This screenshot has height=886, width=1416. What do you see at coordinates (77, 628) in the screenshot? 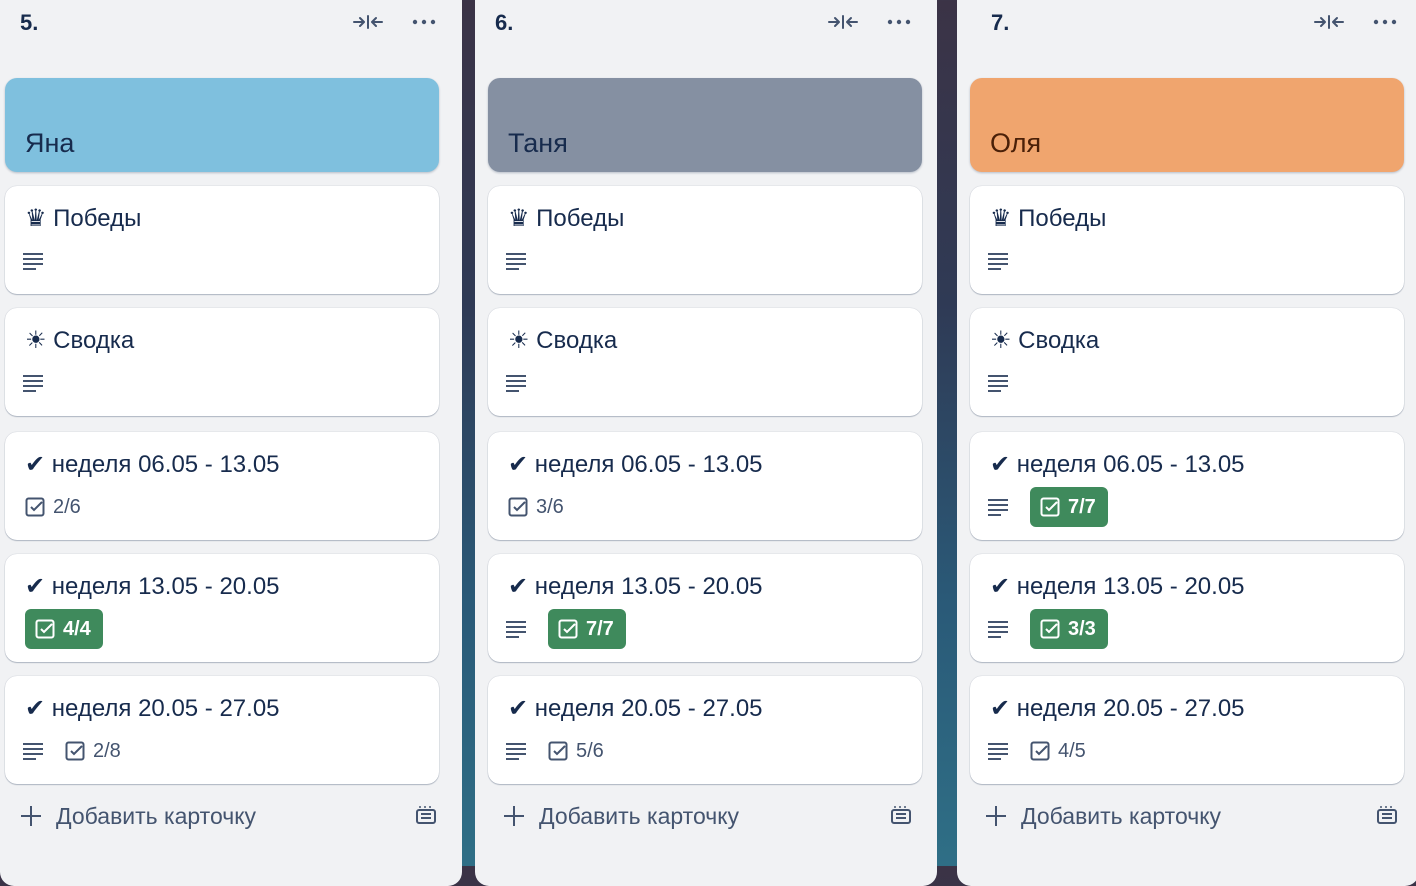
I see `checklist-count: 4/4` at bounding box center [77, 628].